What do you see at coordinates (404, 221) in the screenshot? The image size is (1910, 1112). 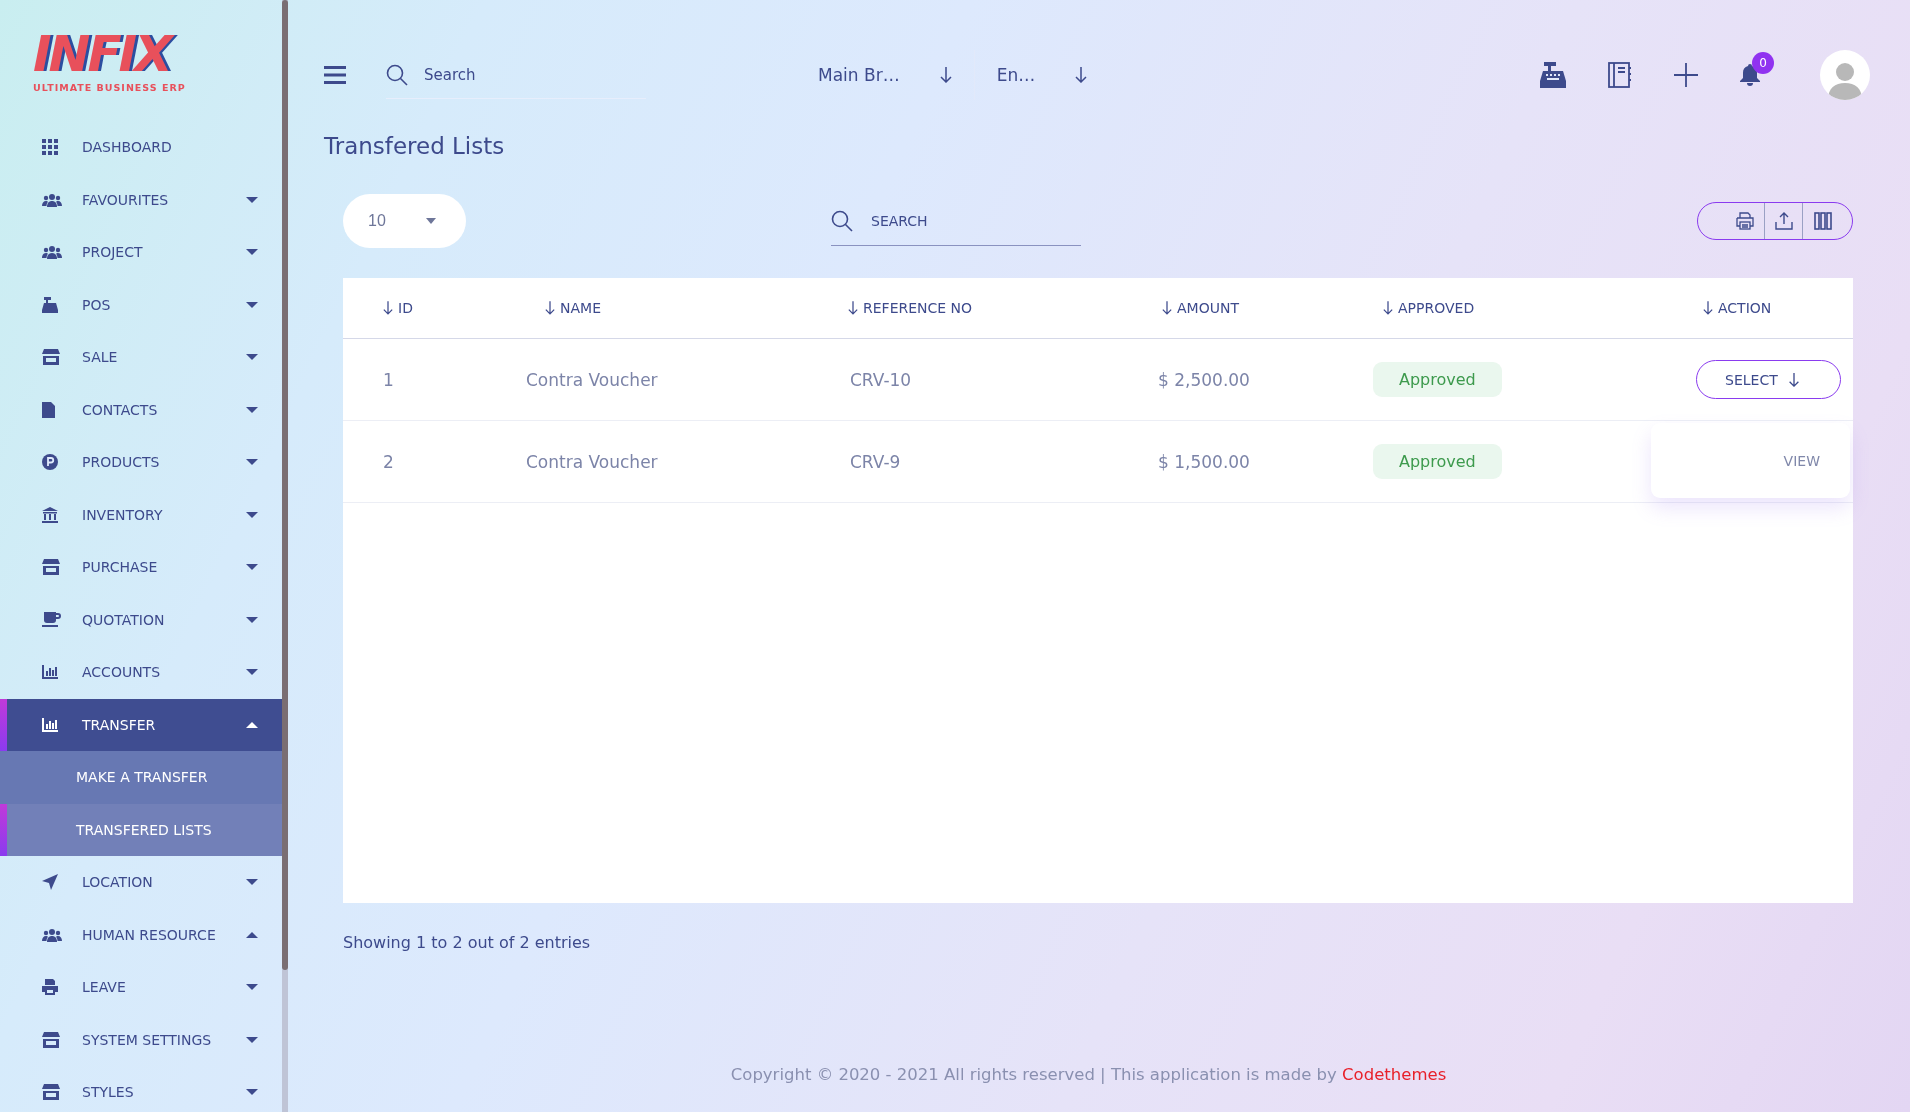 I see `page-size-select: 10` at bounding box center [404, 221].